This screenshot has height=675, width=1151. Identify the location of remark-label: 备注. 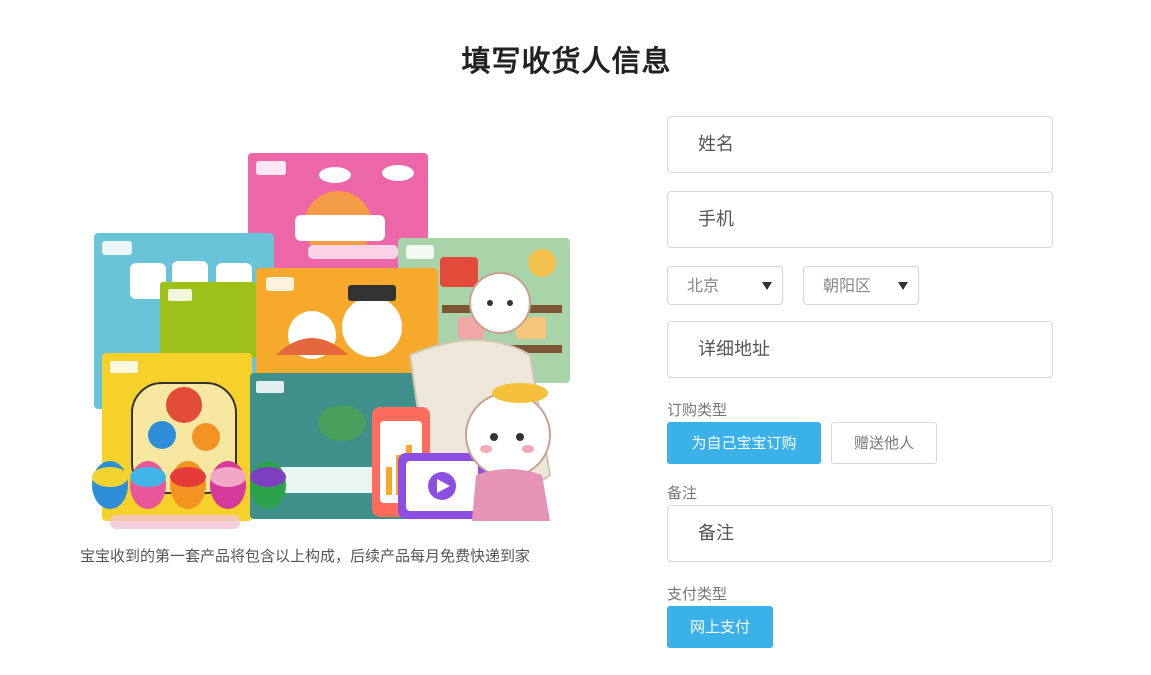
(682, 493).